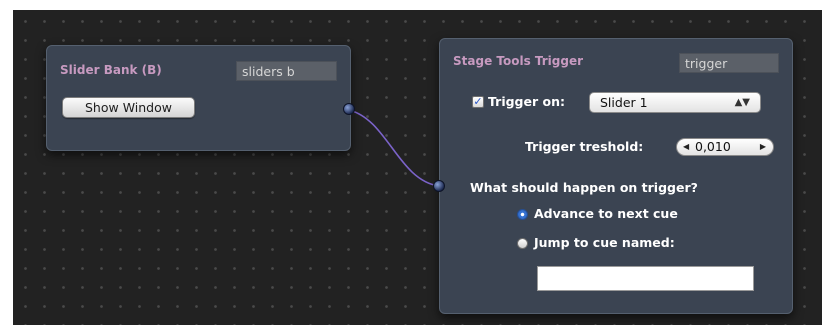  I want to click on trigger-input-port, so click(439, 186).